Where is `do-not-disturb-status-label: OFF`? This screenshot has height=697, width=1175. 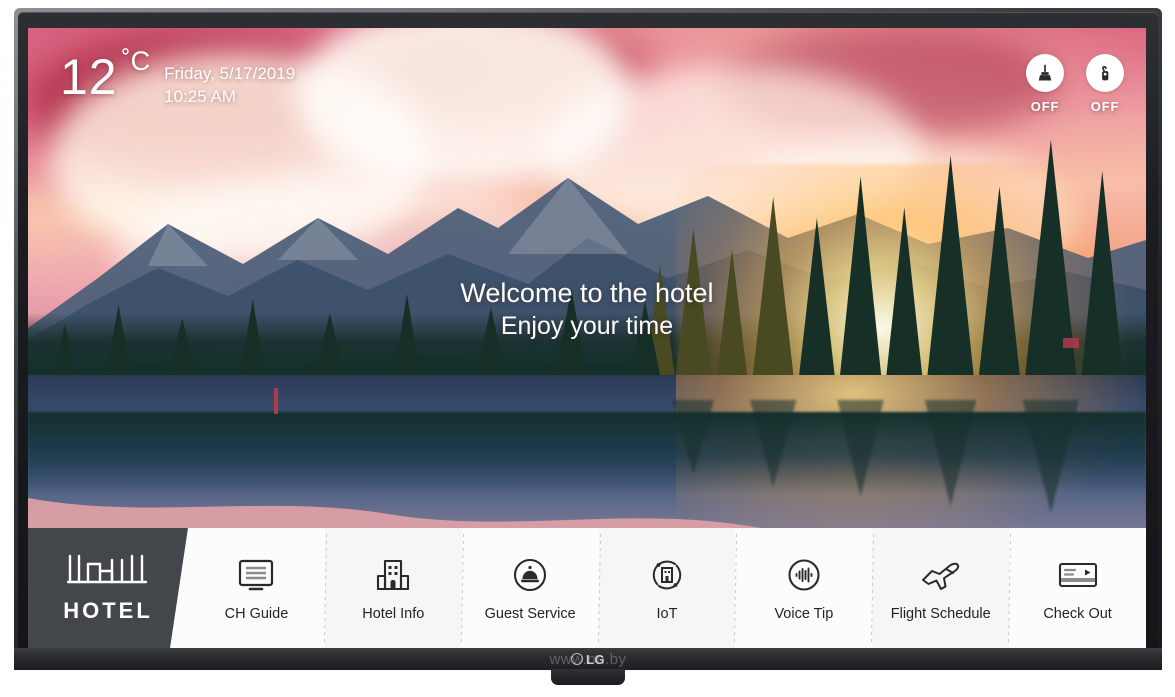
do-not-disturb-status-label: OFF is located at coordinates (1105, 106).